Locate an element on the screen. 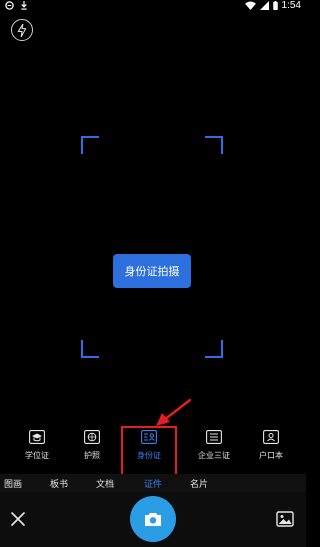 The width and height of the screenshot is (320, 547). doc-type-label: 护照 is located at coordinates (92, 455).